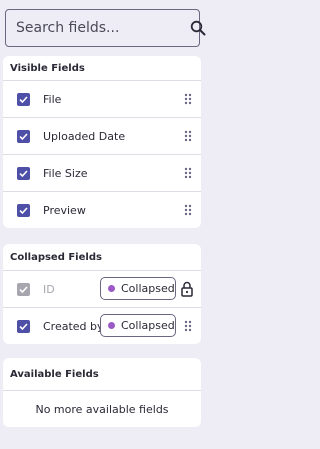 The width and height of the screenshot is (320, 449). What do you see at coordinates (187, 289) in the screenshot?
I see `lock-icon` at bounding box center [187, 289].